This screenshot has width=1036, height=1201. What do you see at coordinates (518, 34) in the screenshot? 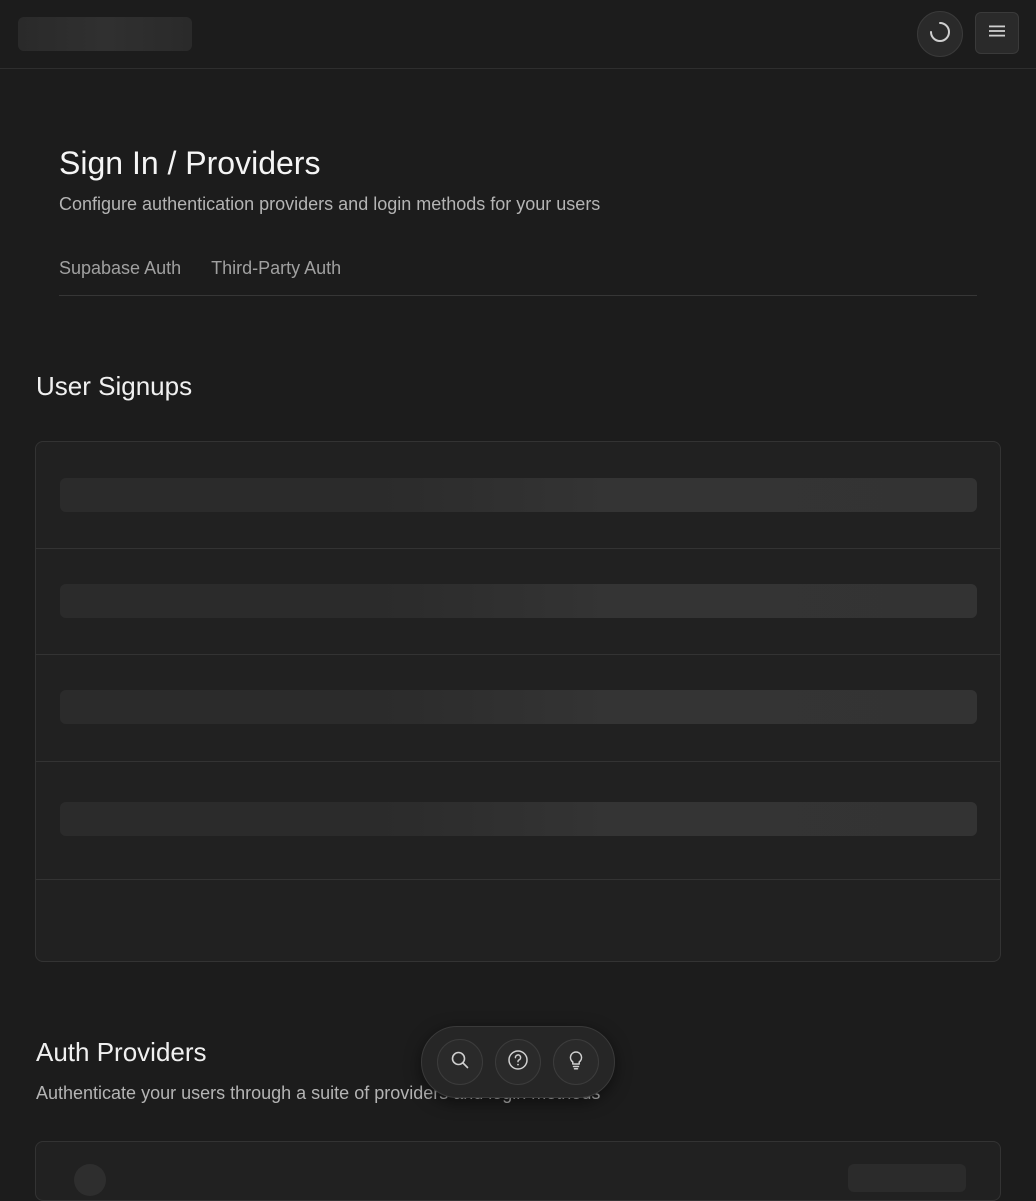
I see `top-bar` at bounding box center [518, 34].